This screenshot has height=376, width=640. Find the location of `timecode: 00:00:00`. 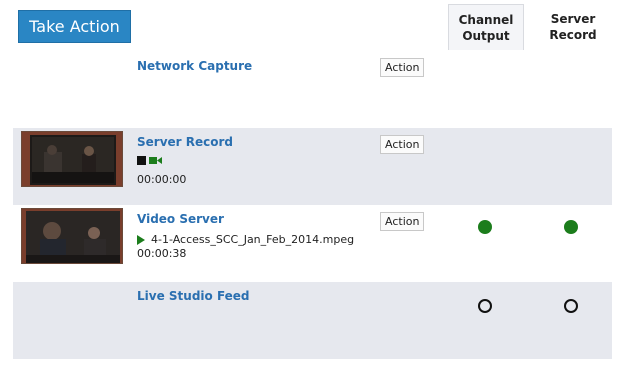

timecode: 00:00:00 is located at coordinates (162, 179).